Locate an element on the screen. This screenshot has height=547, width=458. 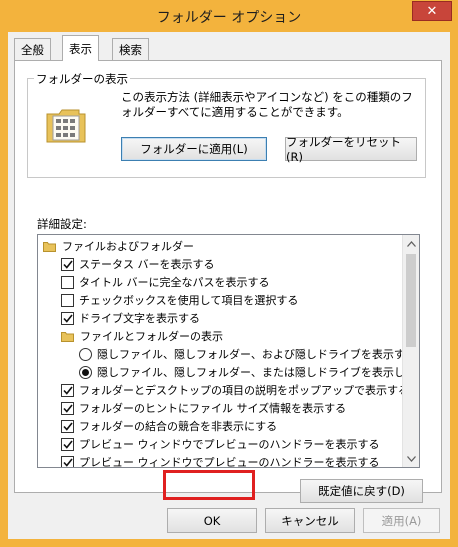
settings-checkbox-item: フォルダーとデスクトップの項目の説明をポップアップで表示する is located at coordinates (235, 390).